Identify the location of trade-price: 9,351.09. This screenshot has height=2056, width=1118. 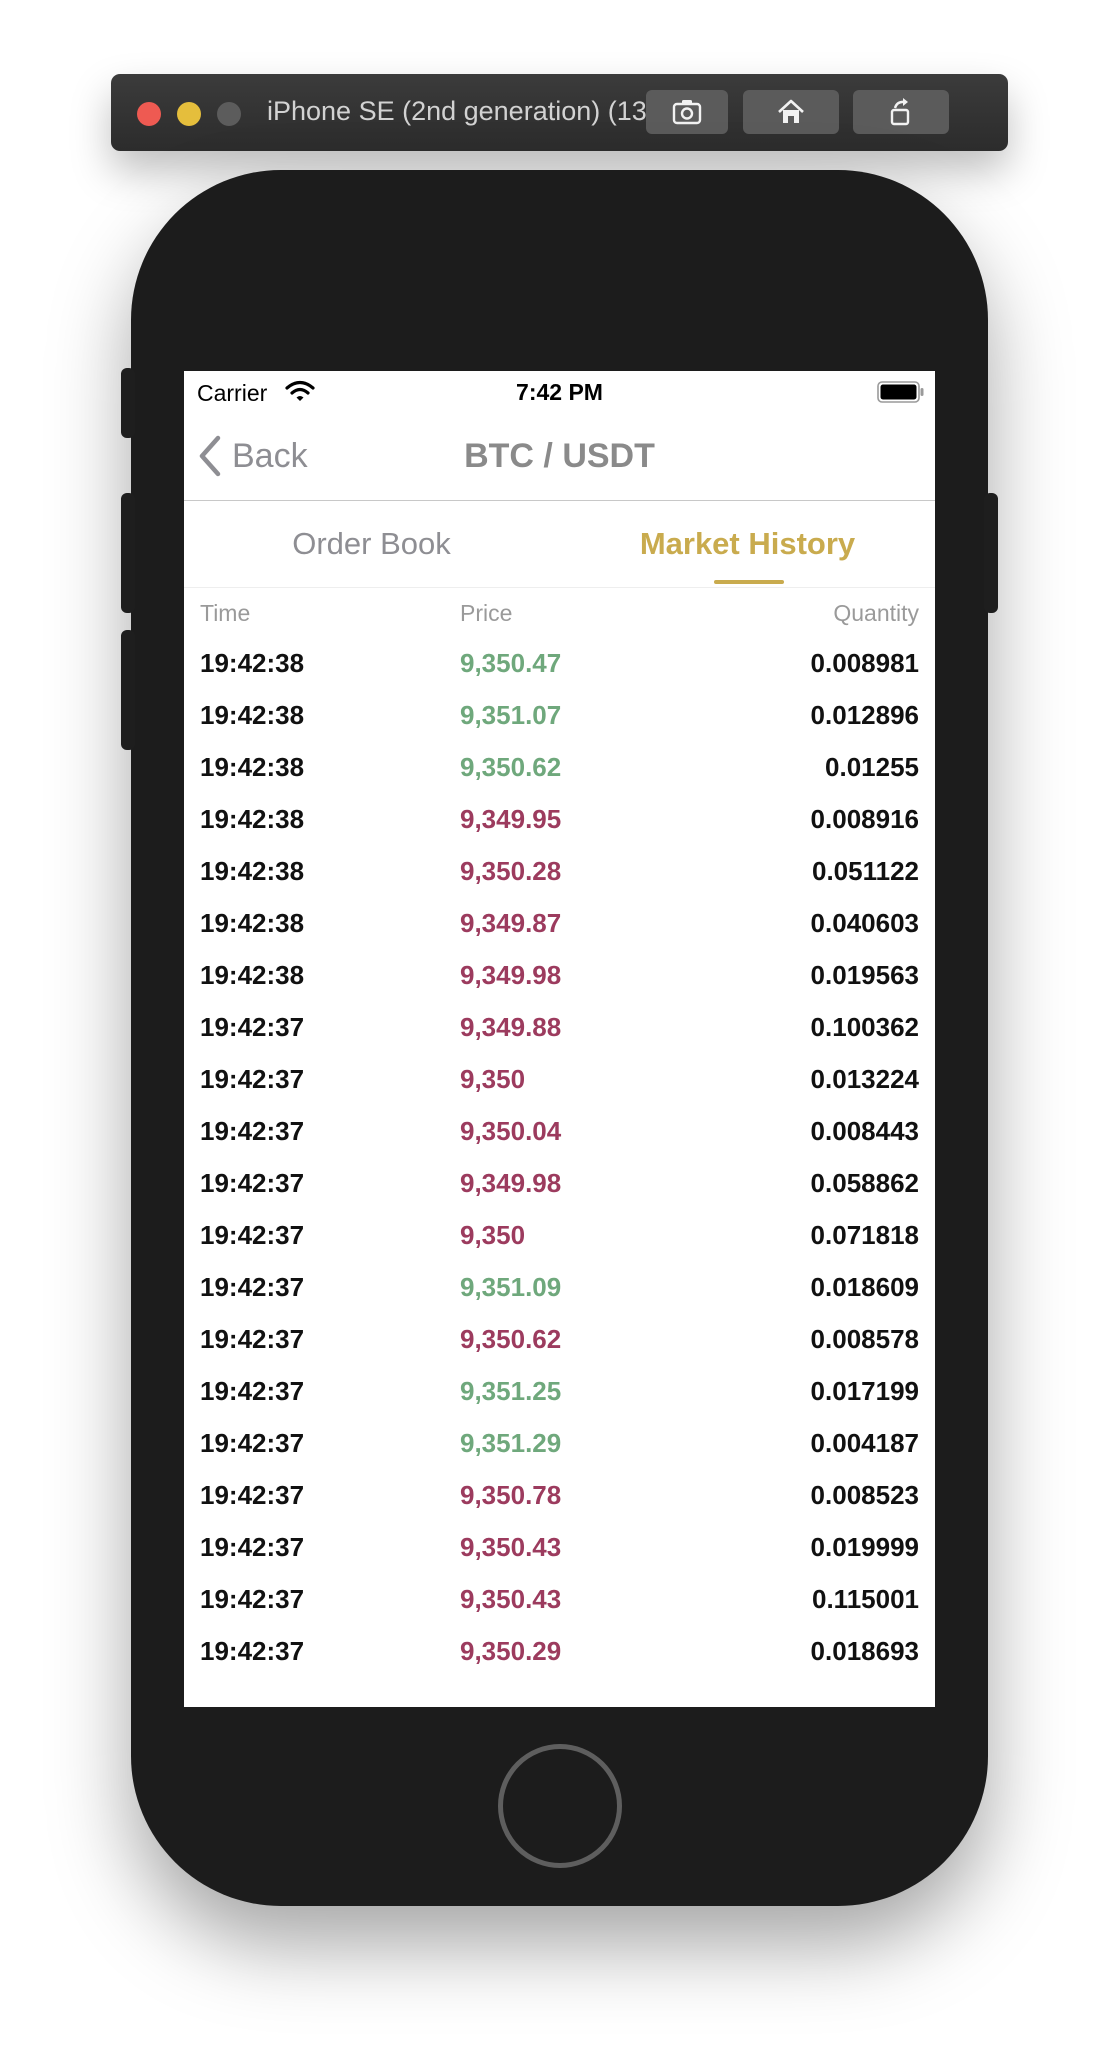
(511, 1287).